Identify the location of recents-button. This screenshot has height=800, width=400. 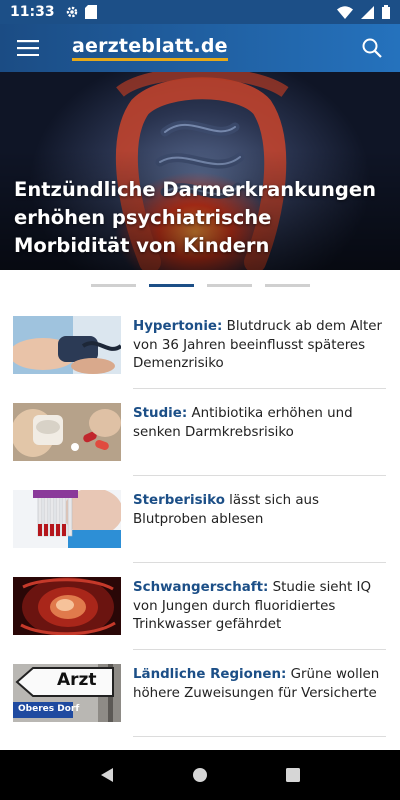
(293, 775).